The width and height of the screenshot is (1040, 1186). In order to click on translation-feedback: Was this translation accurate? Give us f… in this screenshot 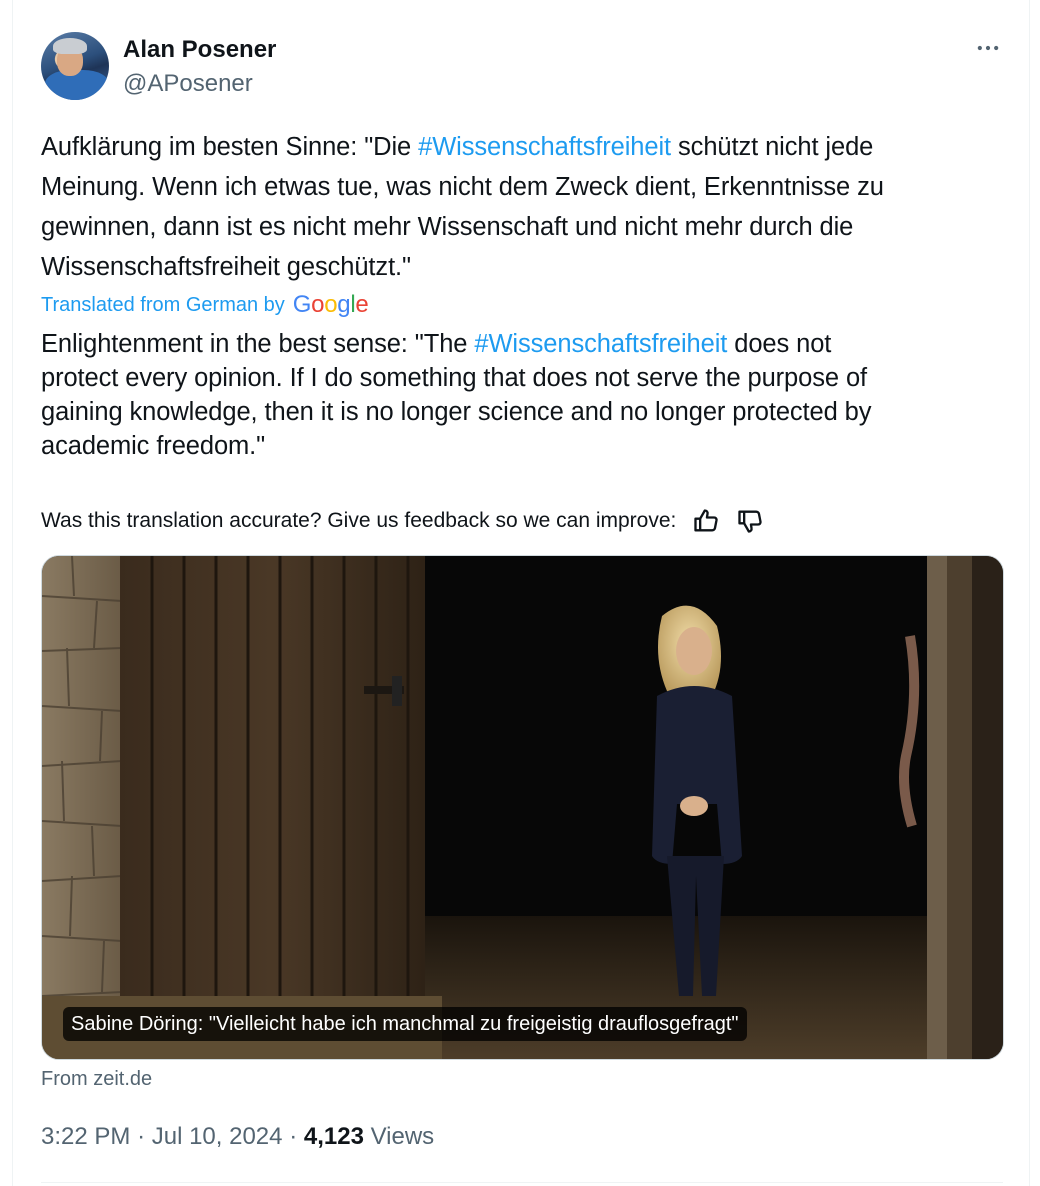, I will do `click(402, 521)`.